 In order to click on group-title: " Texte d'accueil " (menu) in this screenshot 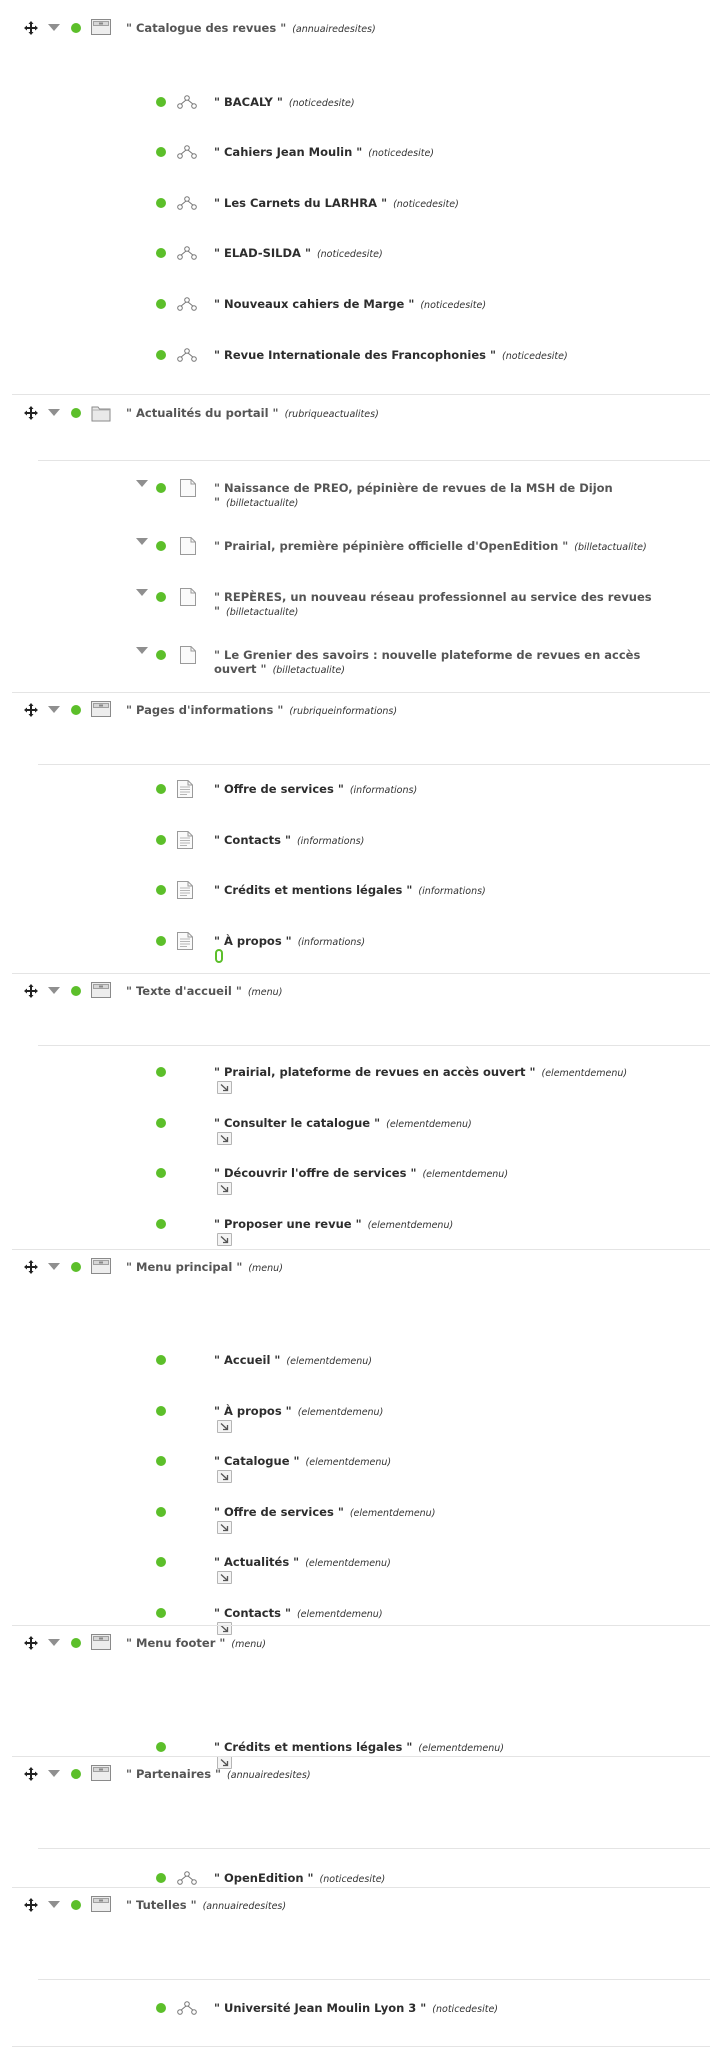, I will do `click(204, 992)`.